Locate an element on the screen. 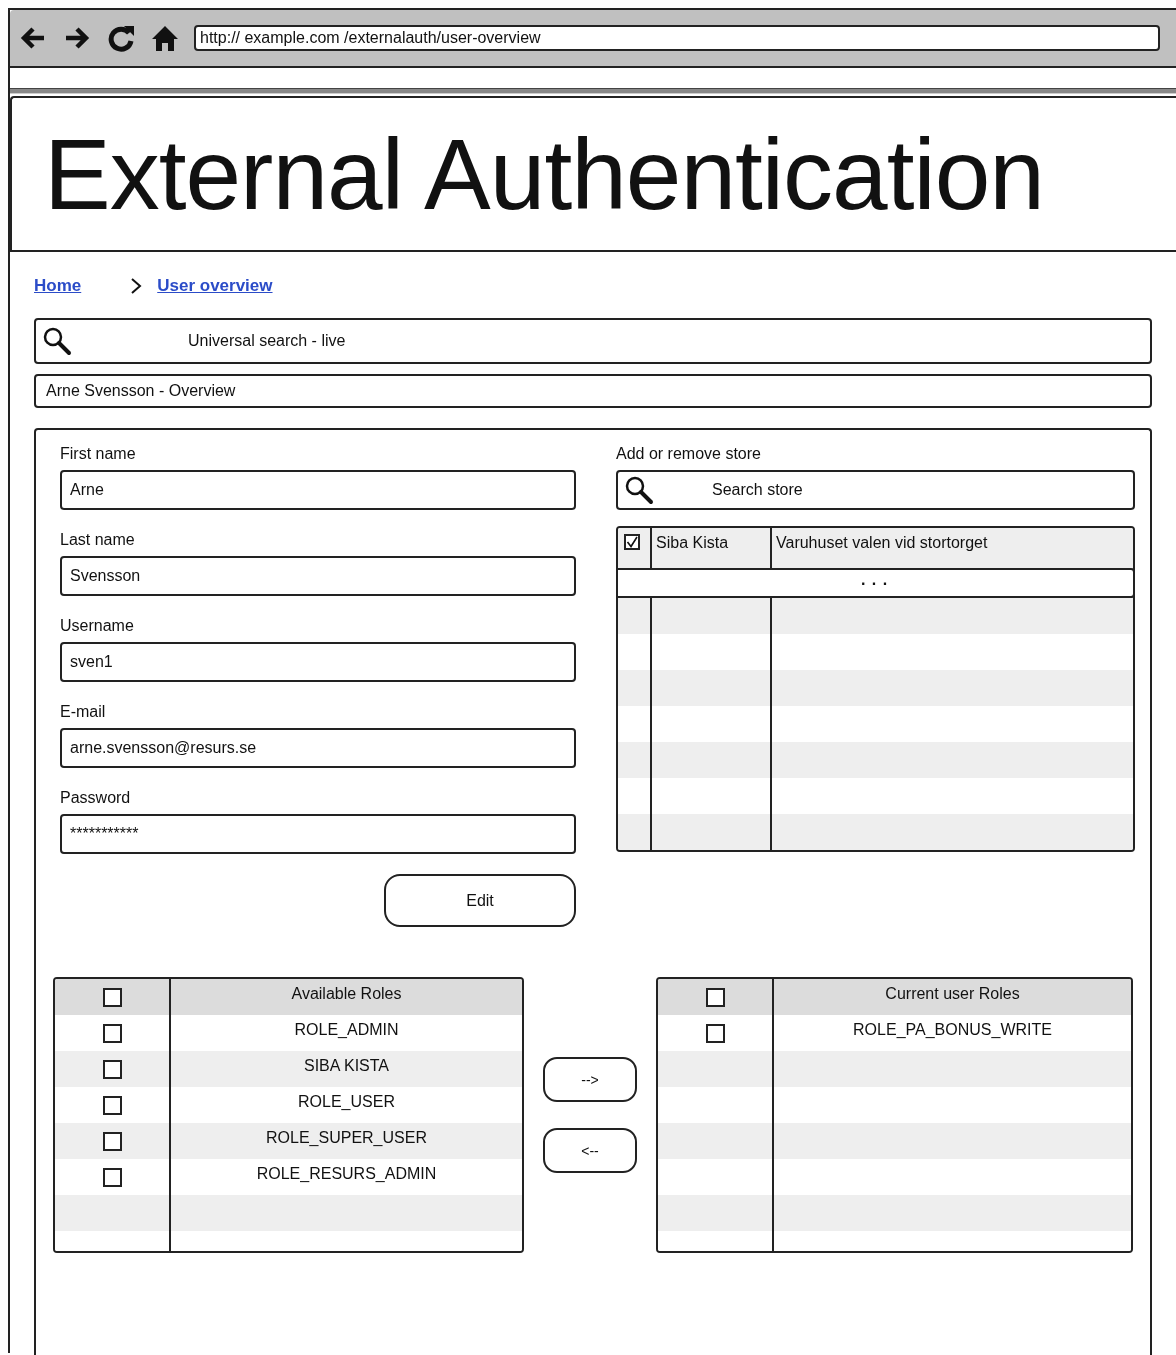  ellipsis: . . . is located at coordinates (874, 581).